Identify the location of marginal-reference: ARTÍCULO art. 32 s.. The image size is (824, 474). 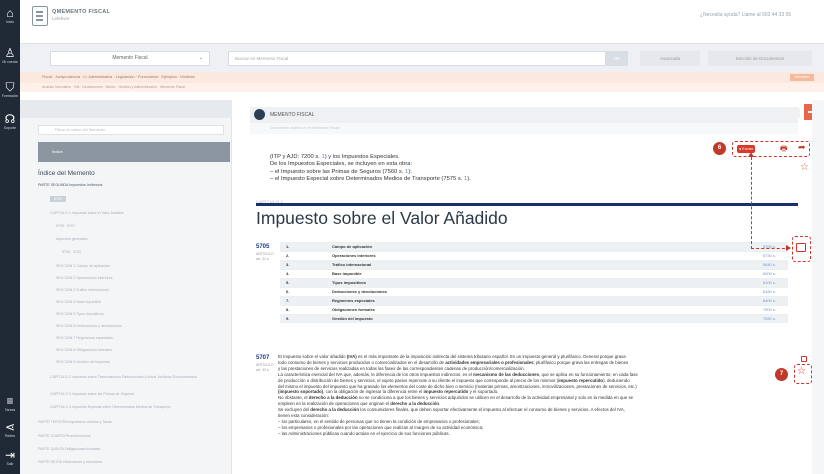
(265, 367).